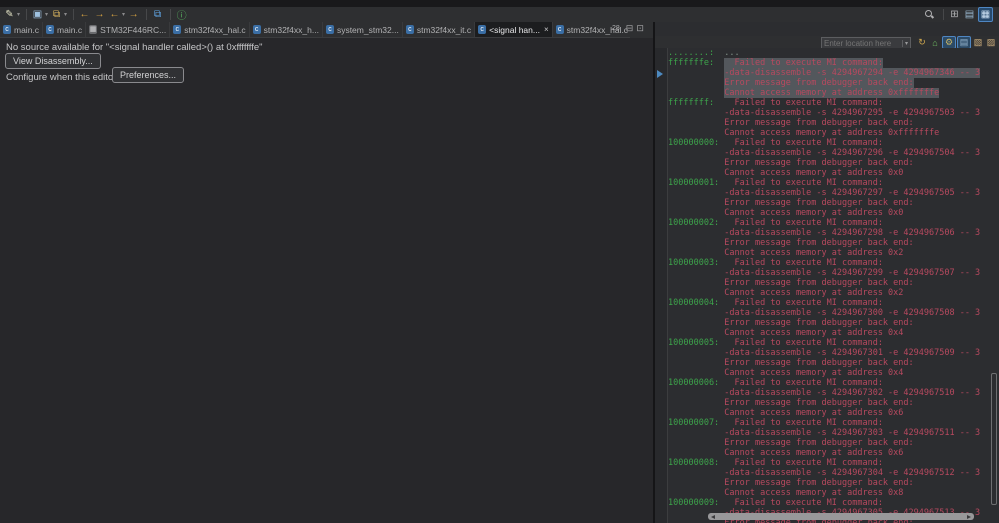 The image size is (999, 523). What do you see at coordinates (833, 263) in the screenshot?
I see `disassembly-line: 100000003: Failed to execute MI command:` at bounding box center [833, 263].